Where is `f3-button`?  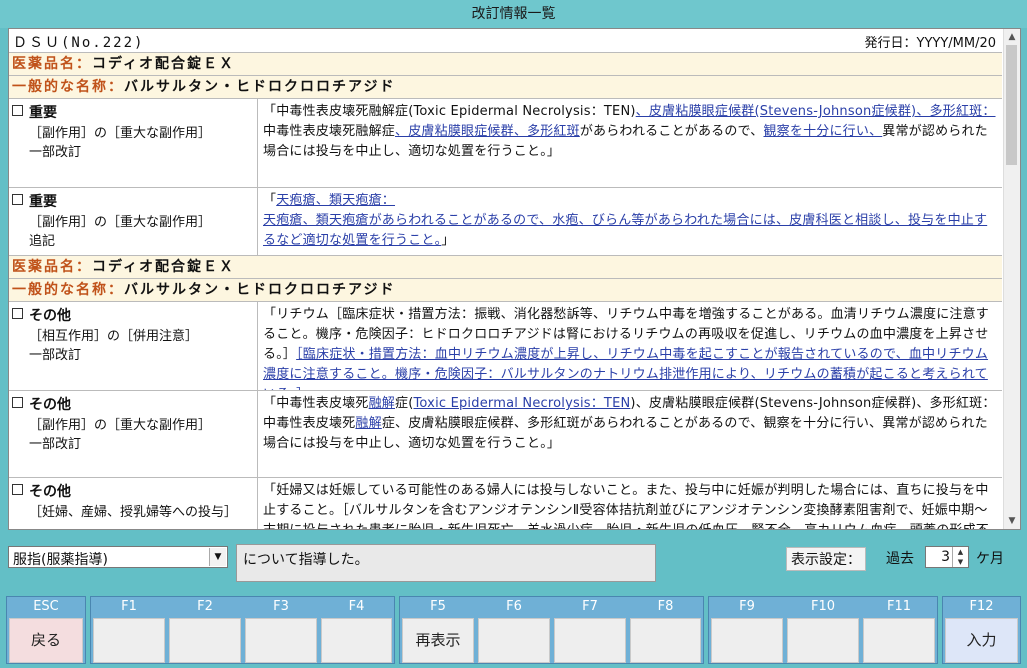 f3-button is located at coordinates (281, 640).